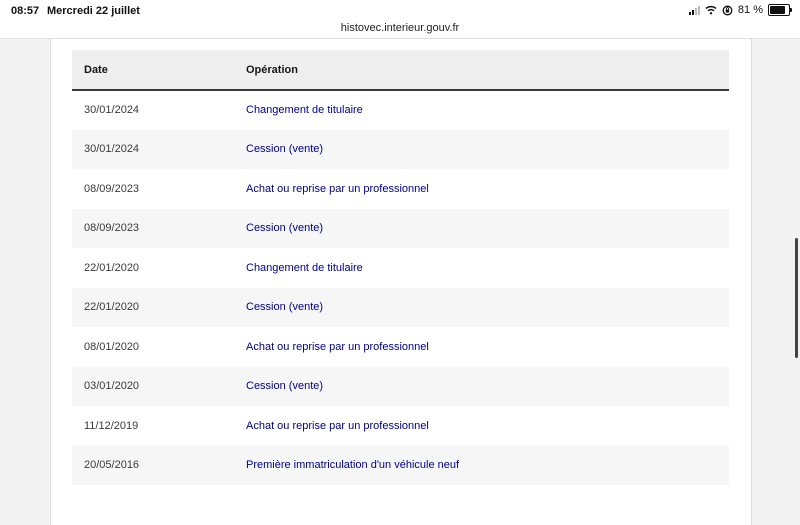  I want to click on operation-column-header: Opération, so click(272, 69).